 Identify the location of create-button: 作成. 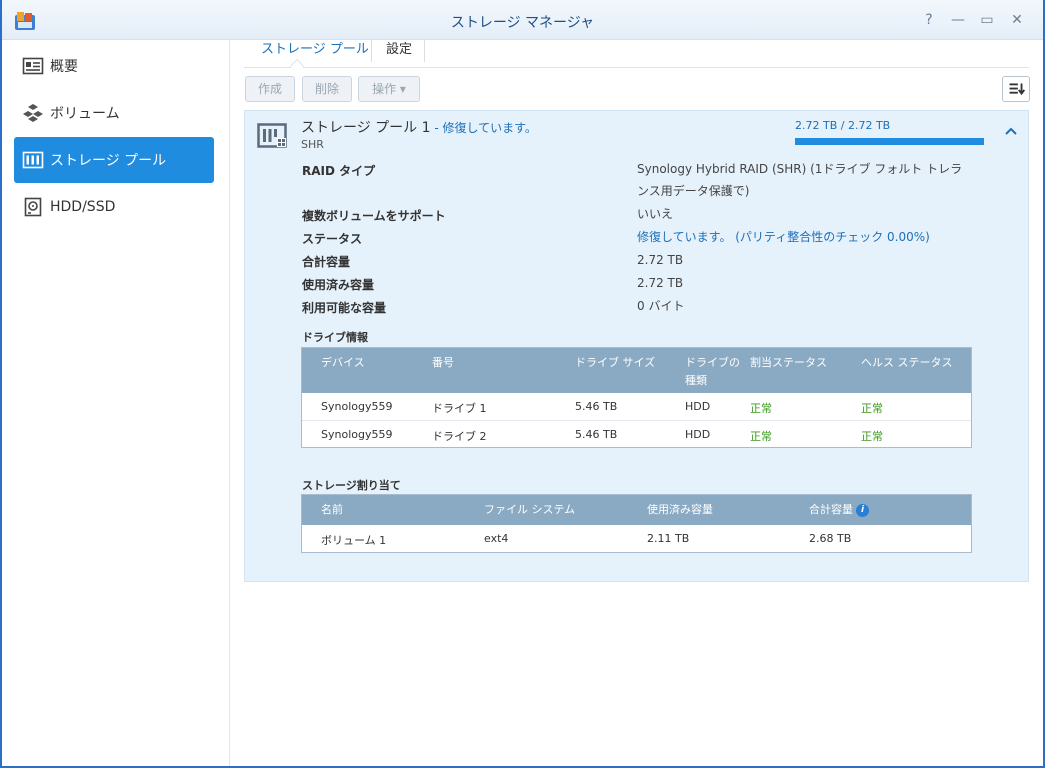
(270, 89).